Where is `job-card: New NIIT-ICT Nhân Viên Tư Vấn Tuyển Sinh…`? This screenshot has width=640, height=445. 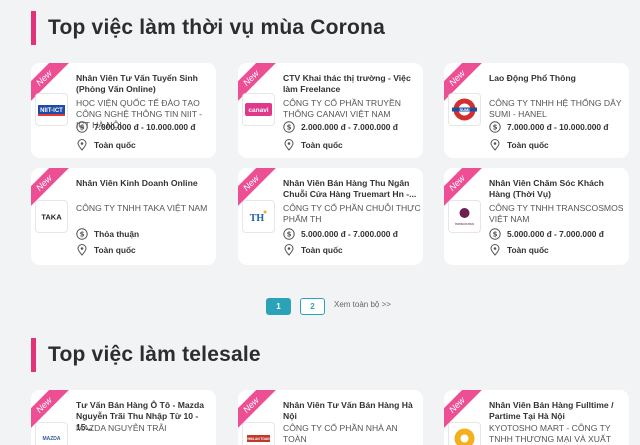 job-card: New NIIT-ICT Nhân Viên Tư Vấn Tuyển Sinh… is located at coordinates (123, 110).